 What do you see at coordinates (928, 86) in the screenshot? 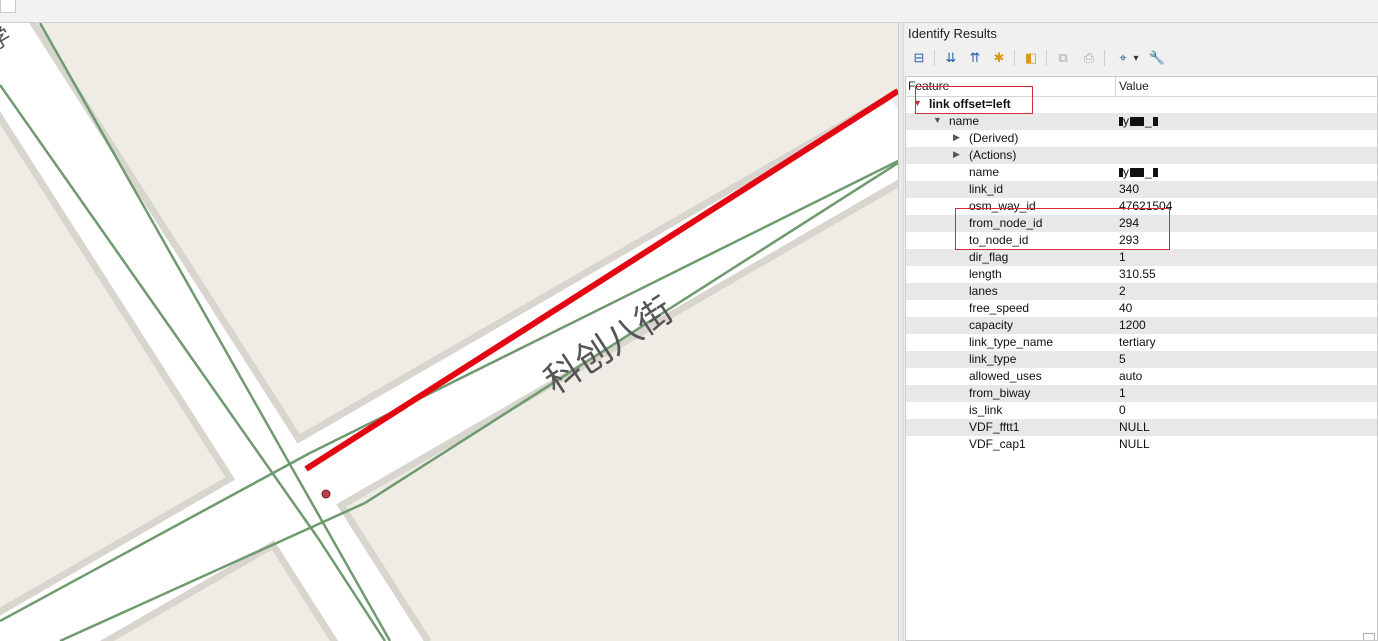
I see `header-feature: Feature` at bounding box center [928, 86].